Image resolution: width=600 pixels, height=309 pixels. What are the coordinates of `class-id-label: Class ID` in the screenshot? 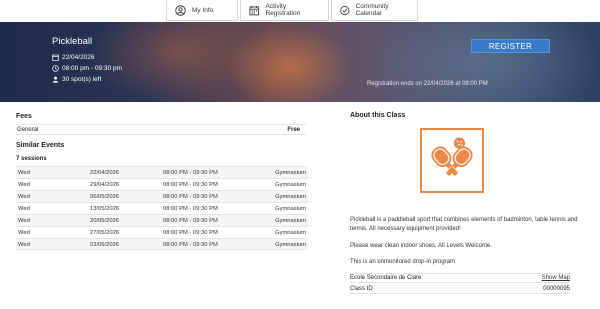 It's located at (361, 288).